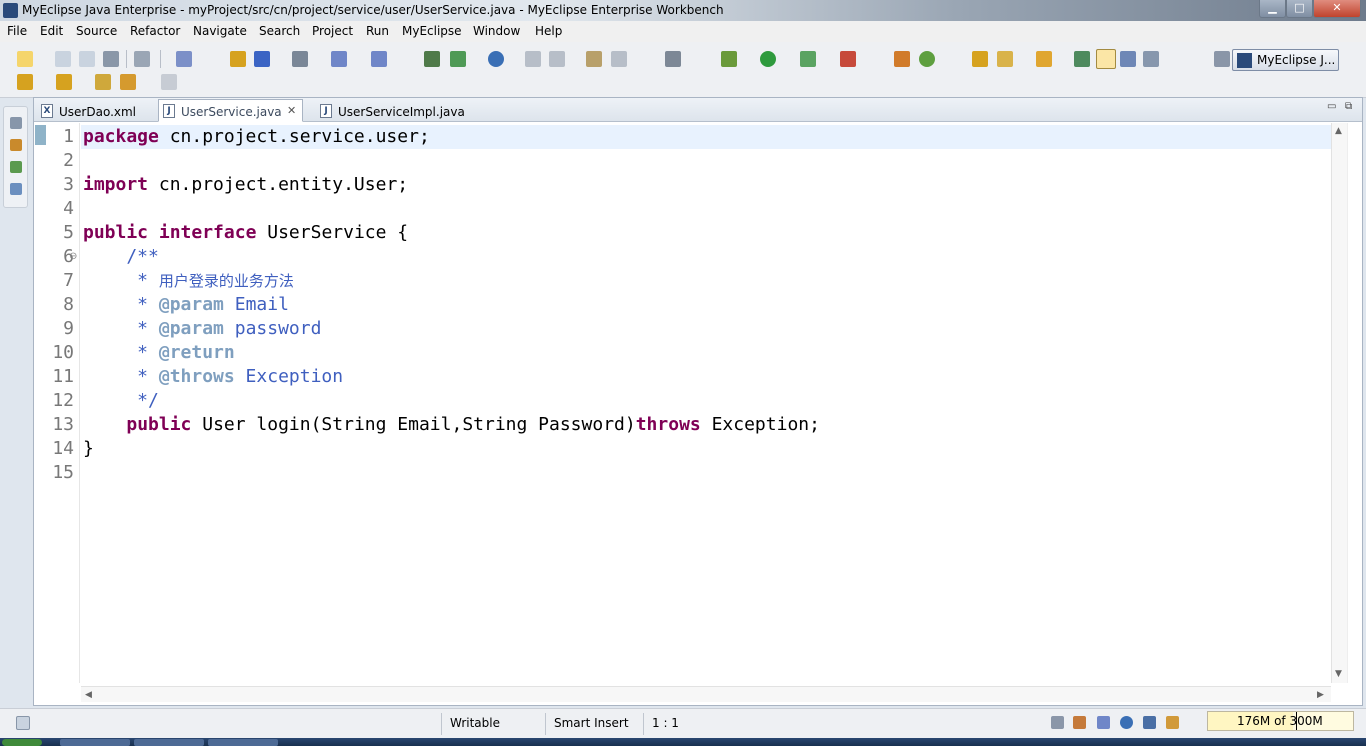 The image size is (1366, 746). I want to click on hierarchy-icon, so click(432, 59).